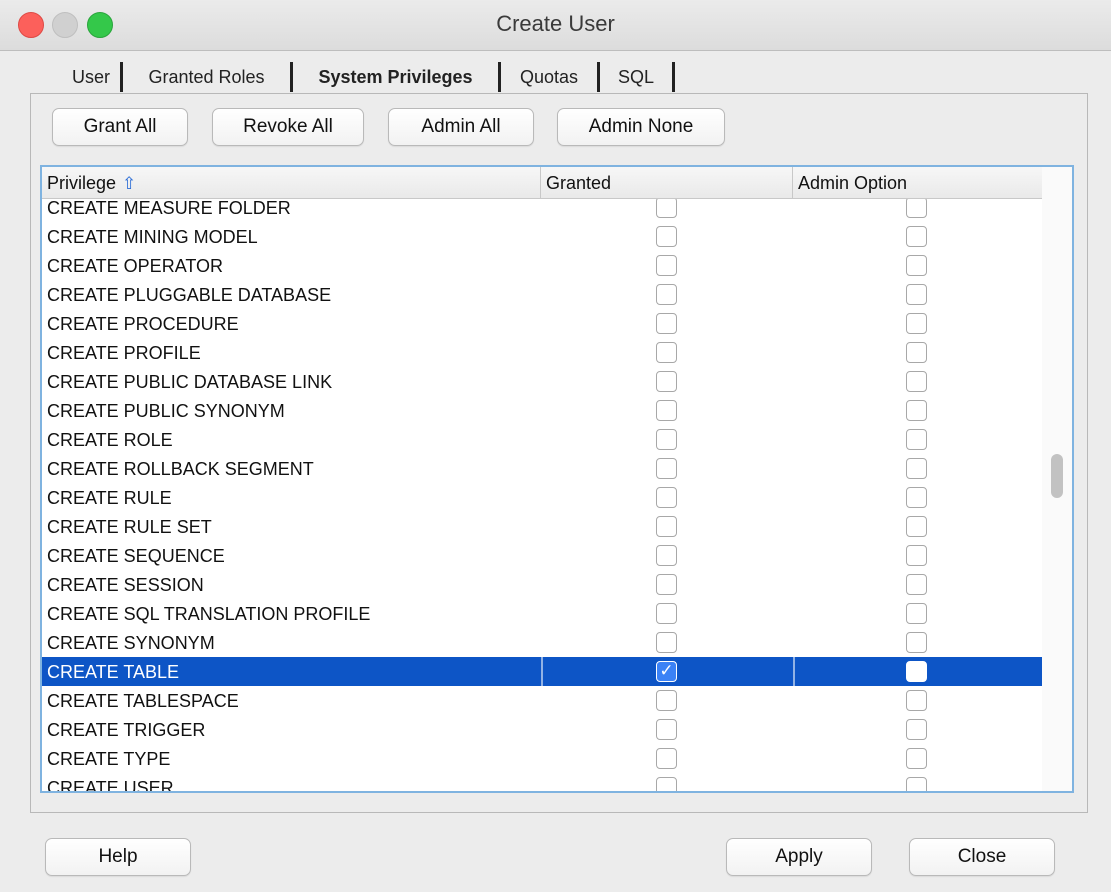 The width and height of the screenshot is (1111, 892). What do you see at coordinates (542, 236) in the screenshot?
I see `table-row: CREATE MINING MODEL` at bounding box center [542, 236].